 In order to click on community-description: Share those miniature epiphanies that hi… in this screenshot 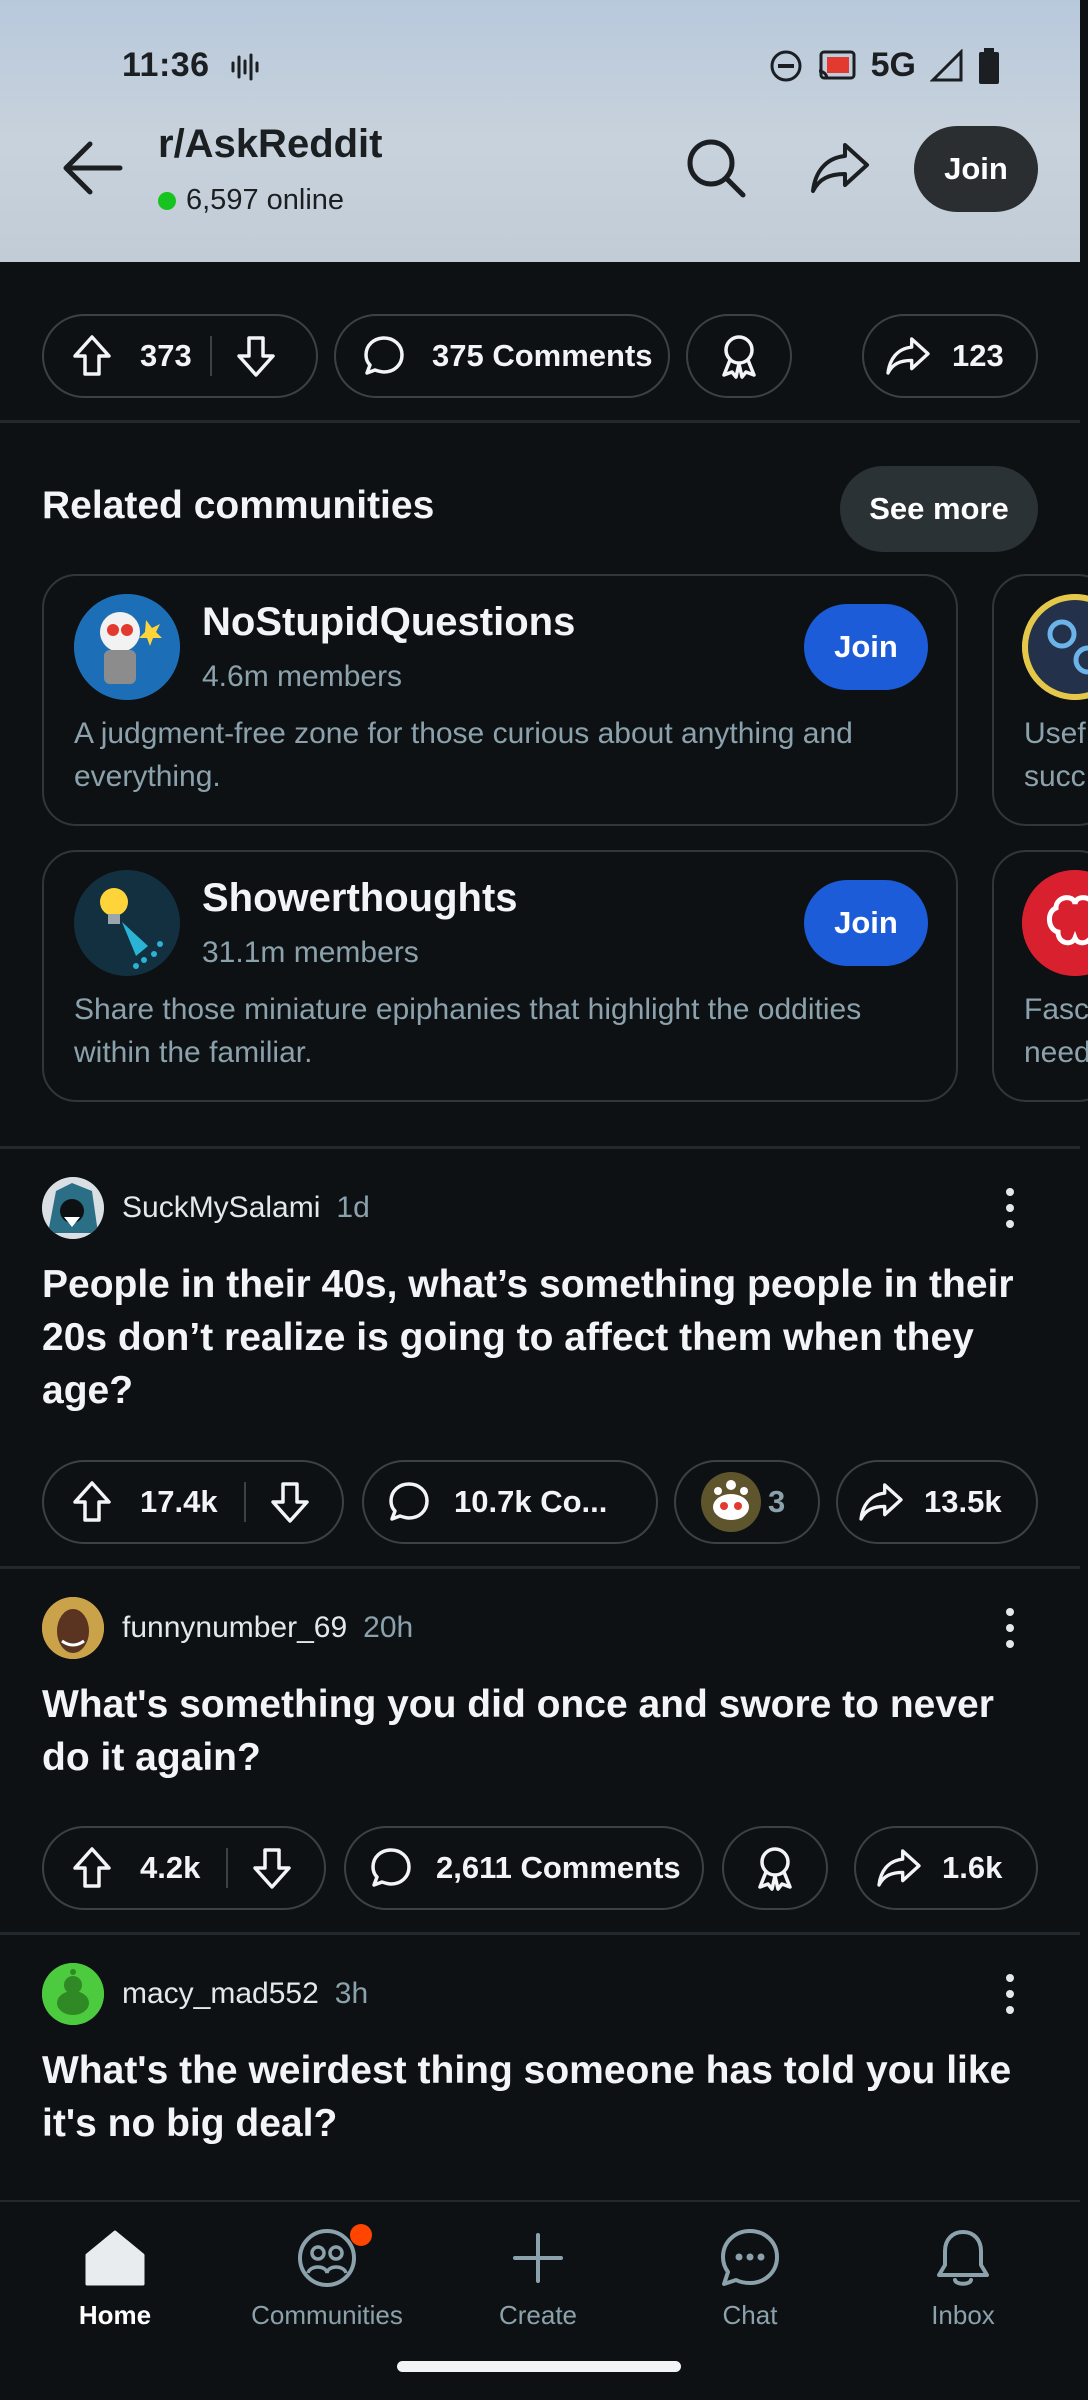, I will do `click(468, 1031)`.